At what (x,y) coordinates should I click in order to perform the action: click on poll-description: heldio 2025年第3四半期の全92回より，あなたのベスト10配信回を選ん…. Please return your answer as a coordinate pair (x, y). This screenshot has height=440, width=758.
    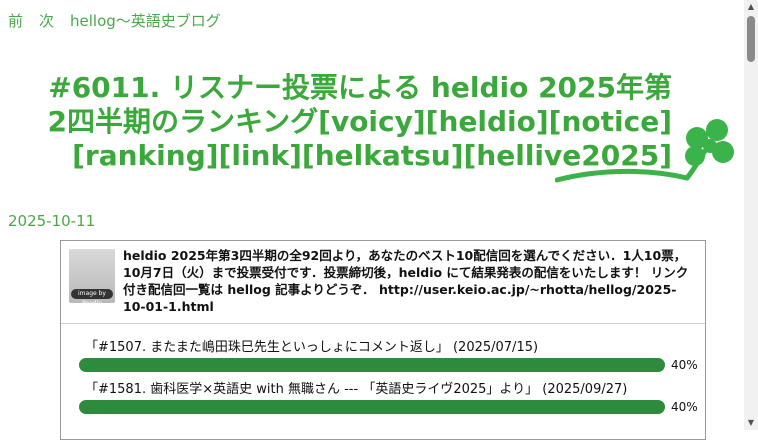
    Looking at the image, I should click on (406, 281).